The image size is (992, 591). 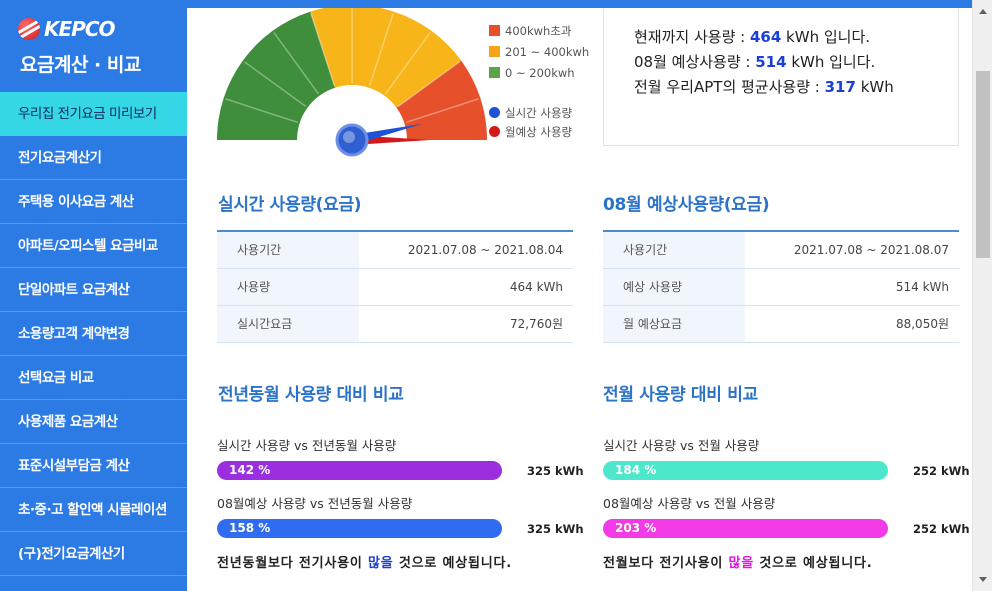 I want to click on legend-low-label: 0 ~ 200kwh, so click(x=540, y=72).